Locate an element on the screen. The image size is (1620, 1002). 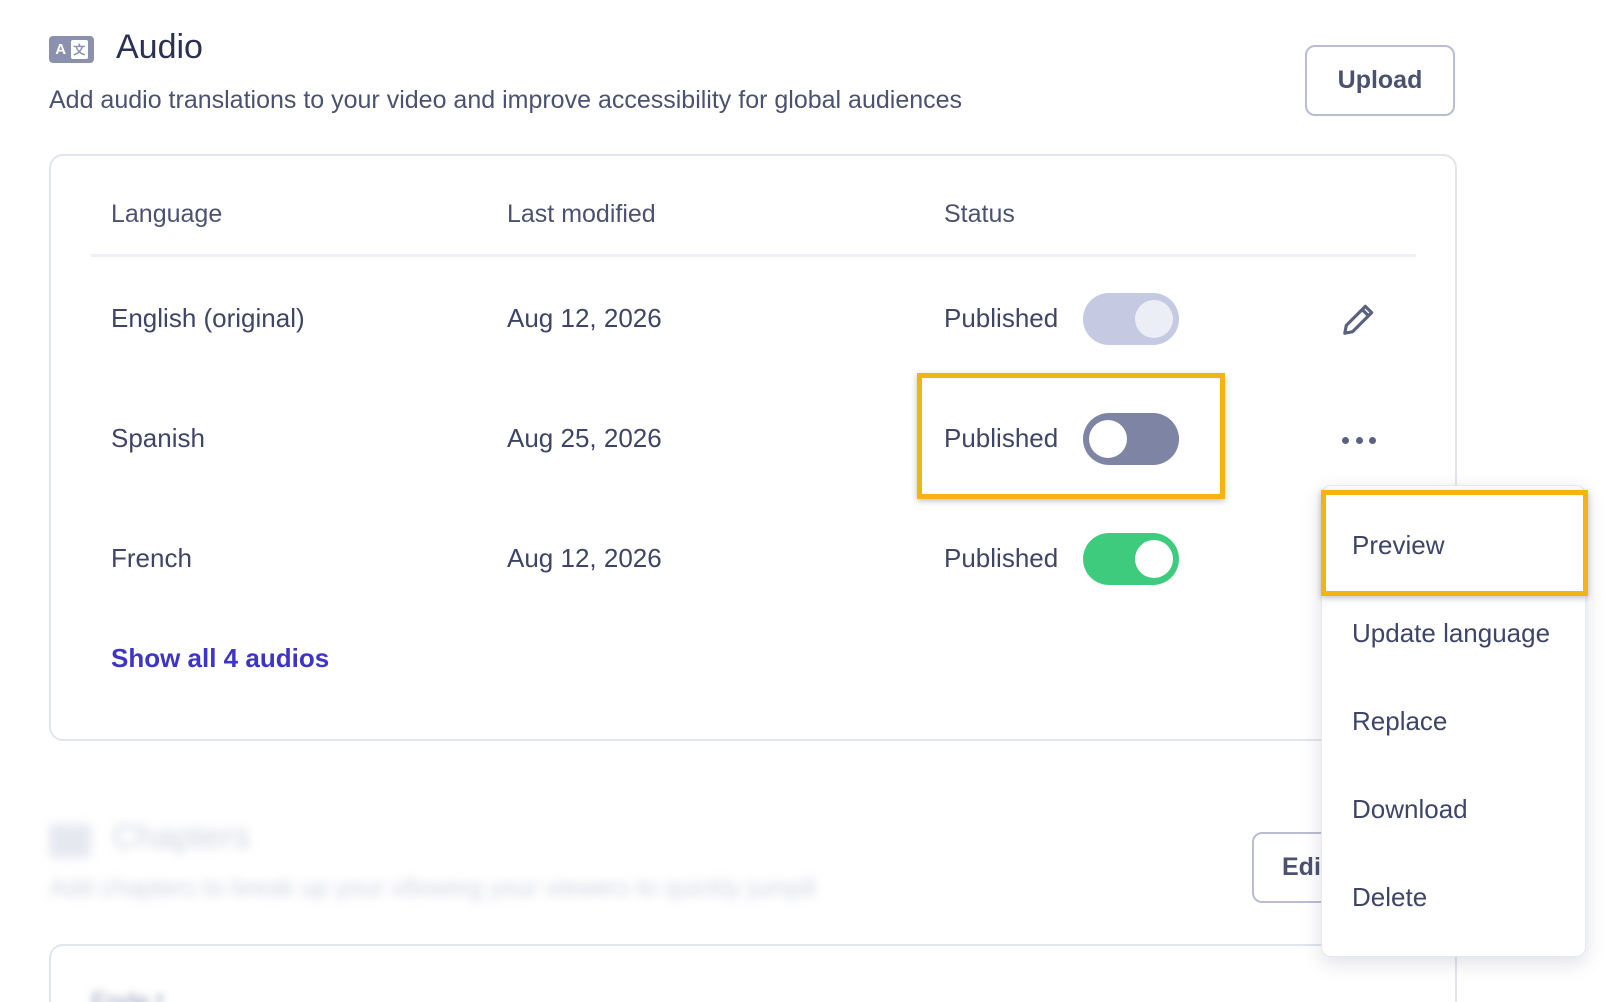
show-all-audios-link: Show all 4 audios is located at coordinates (220, 658).